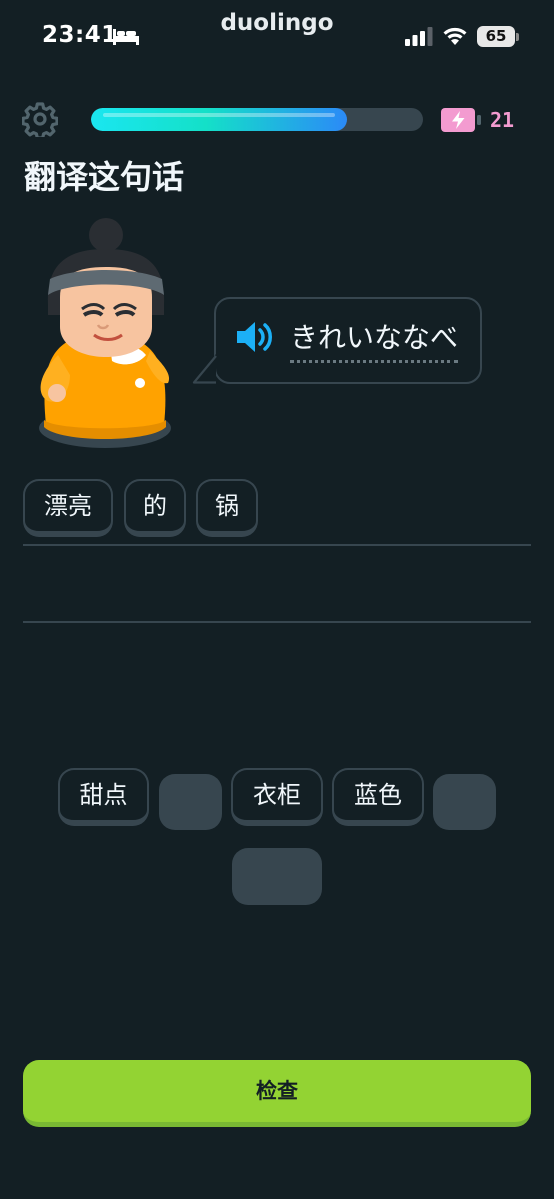 This screenshot has height=1199, width=554. Describe the element at coordinates (378, 797) in the screenshot. I see `word-bank-tile: 蓝色` at that location.